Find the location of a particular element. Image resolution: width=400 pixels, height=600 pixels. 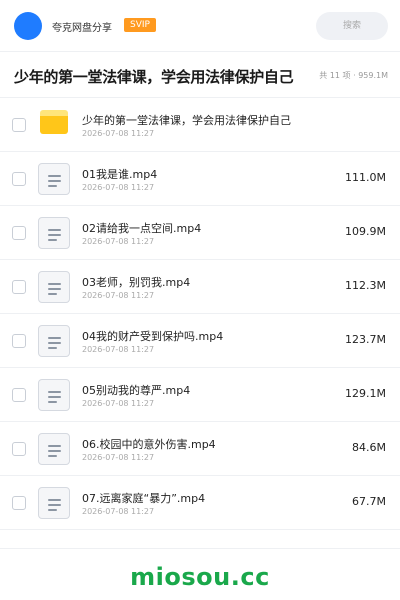

file-name: 07.远离家庭“暴力”.mp4 is located at coordinates (144, 498).